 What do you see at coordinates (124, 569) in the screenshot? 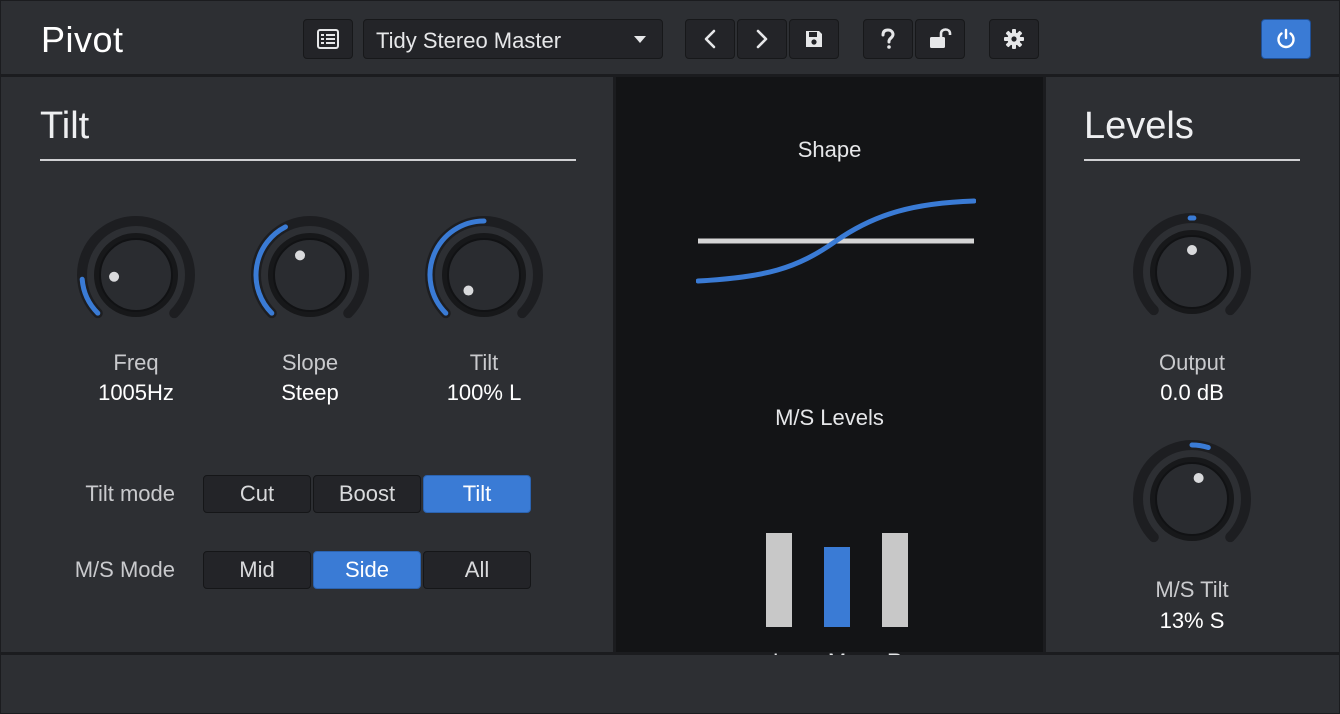
I see `ms-mode-label: M/S Mode` at bounding box center [124, 569].